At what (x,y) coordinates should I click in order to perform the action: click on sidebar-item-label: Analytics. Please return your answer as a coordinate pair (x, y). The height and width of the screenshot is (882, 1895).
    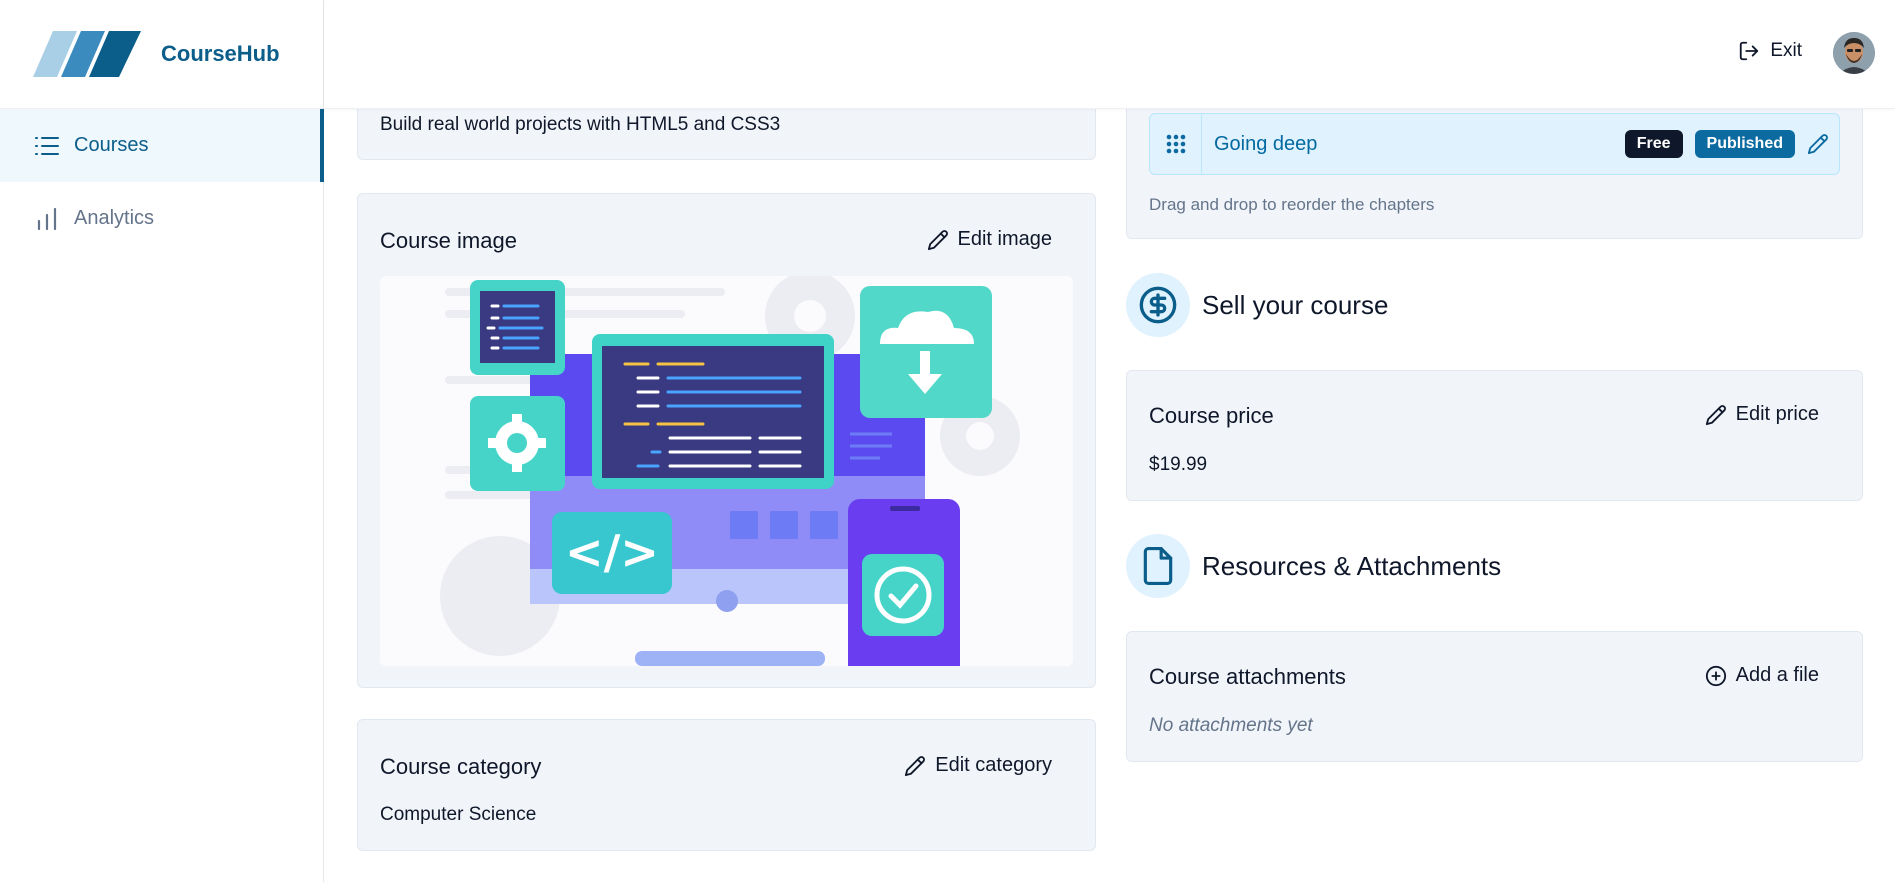
    Looking at the image, I should click on (114, 218).